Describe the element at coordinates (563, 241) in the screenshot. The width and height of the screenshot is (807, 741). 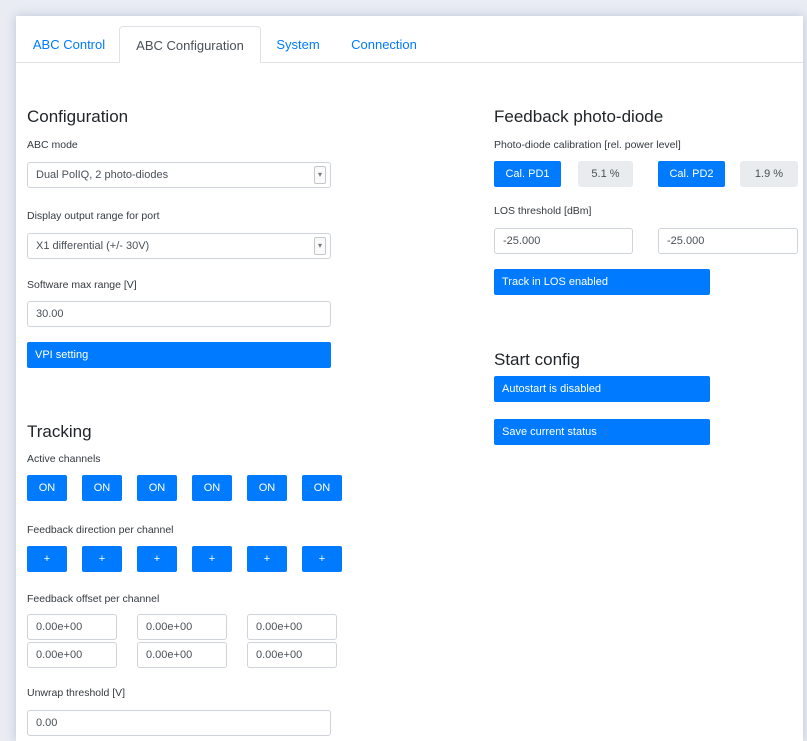
I see `los-threshold-1-input: -25.000` at that location.